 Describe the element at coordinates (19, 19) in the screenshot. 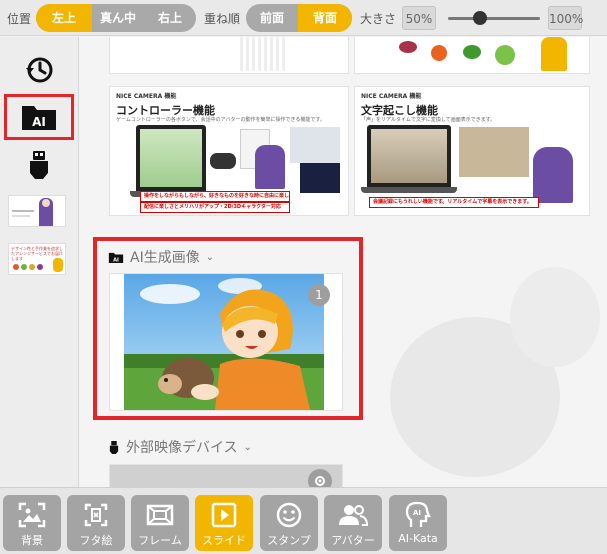

I see `position-label: 位置` at that location.